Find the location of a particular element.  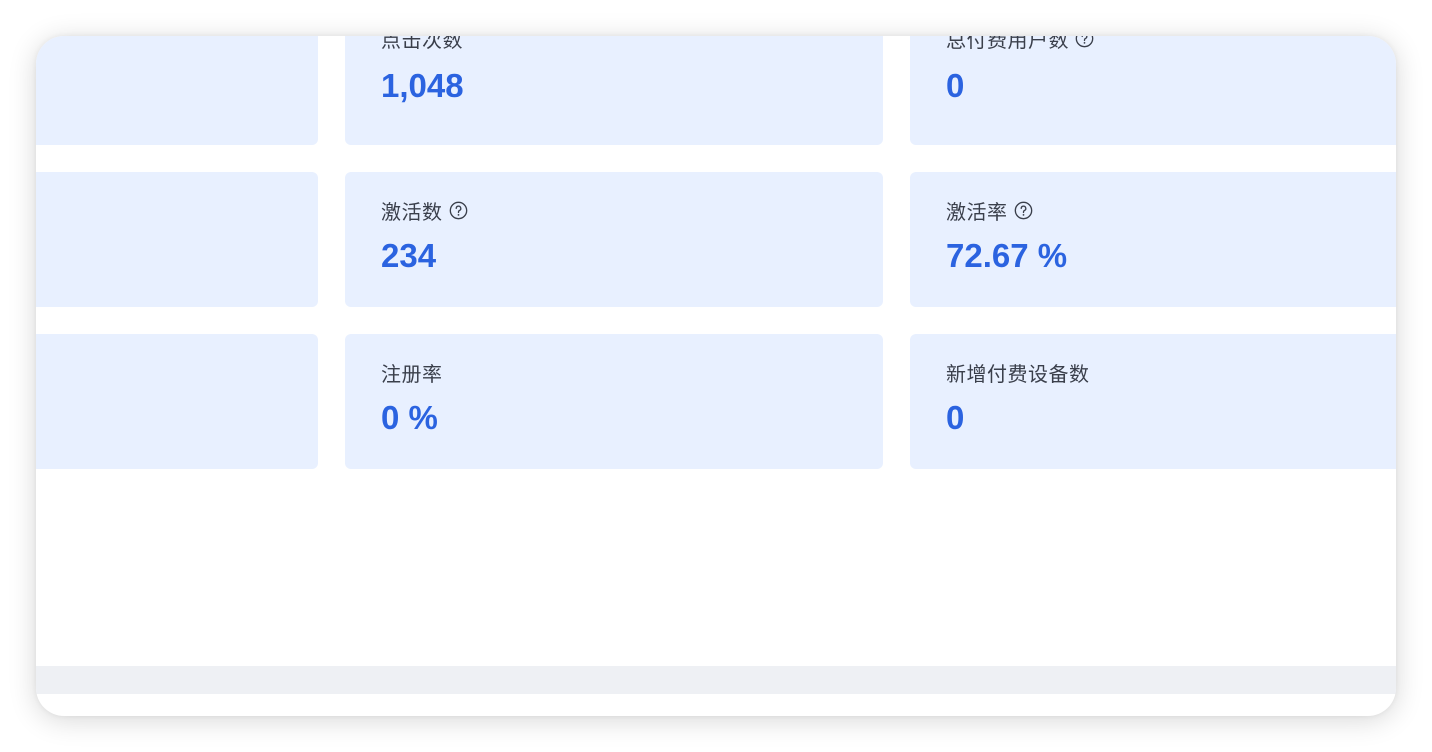

stat-label: 新增付费设备数 is located at coordinates (1018, 373).